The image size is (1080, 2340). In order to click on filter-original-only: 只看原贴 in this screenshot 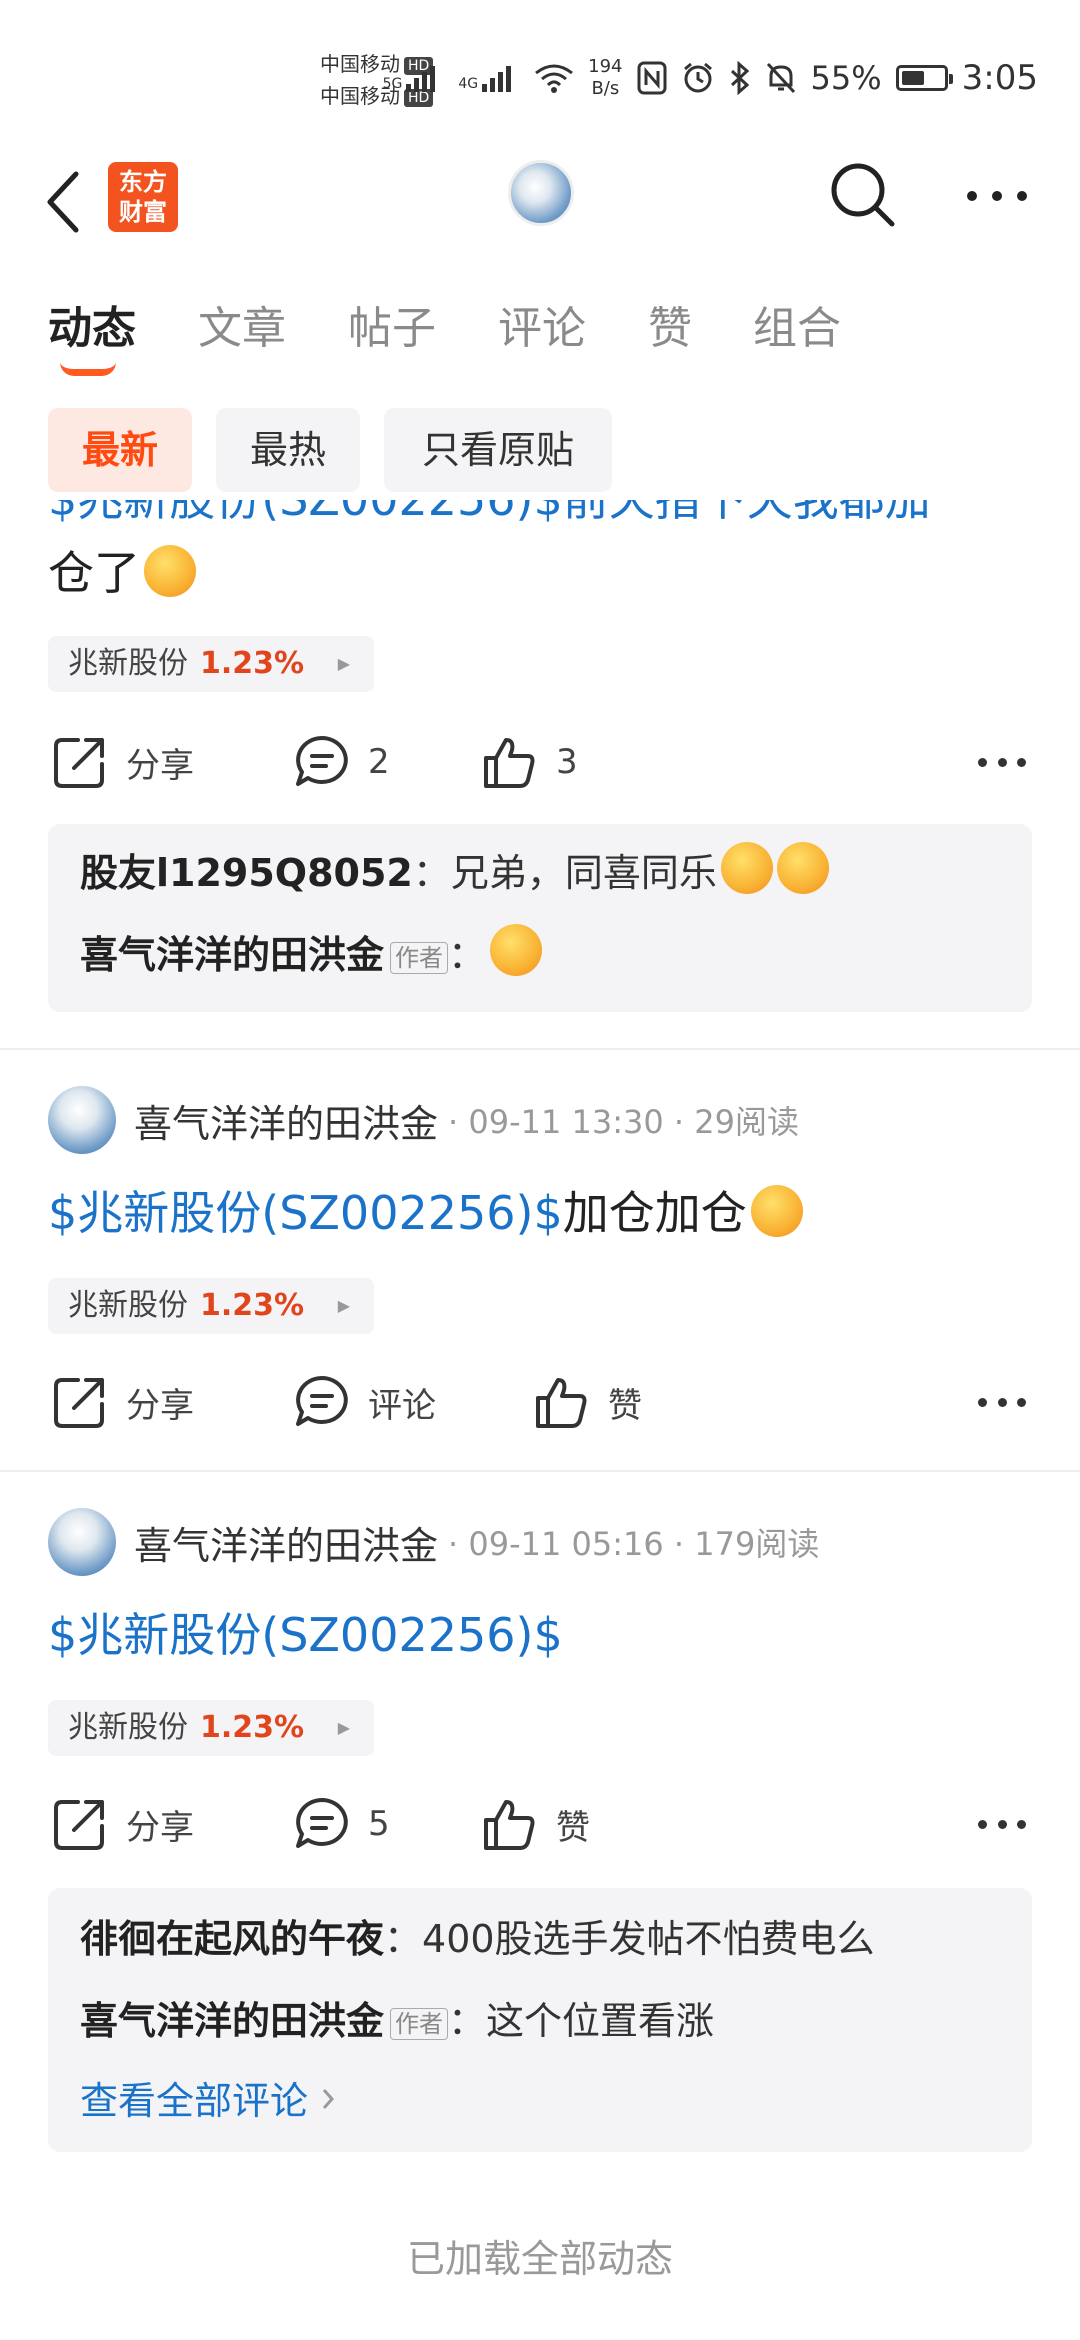, I will do `click(498, 450)`.